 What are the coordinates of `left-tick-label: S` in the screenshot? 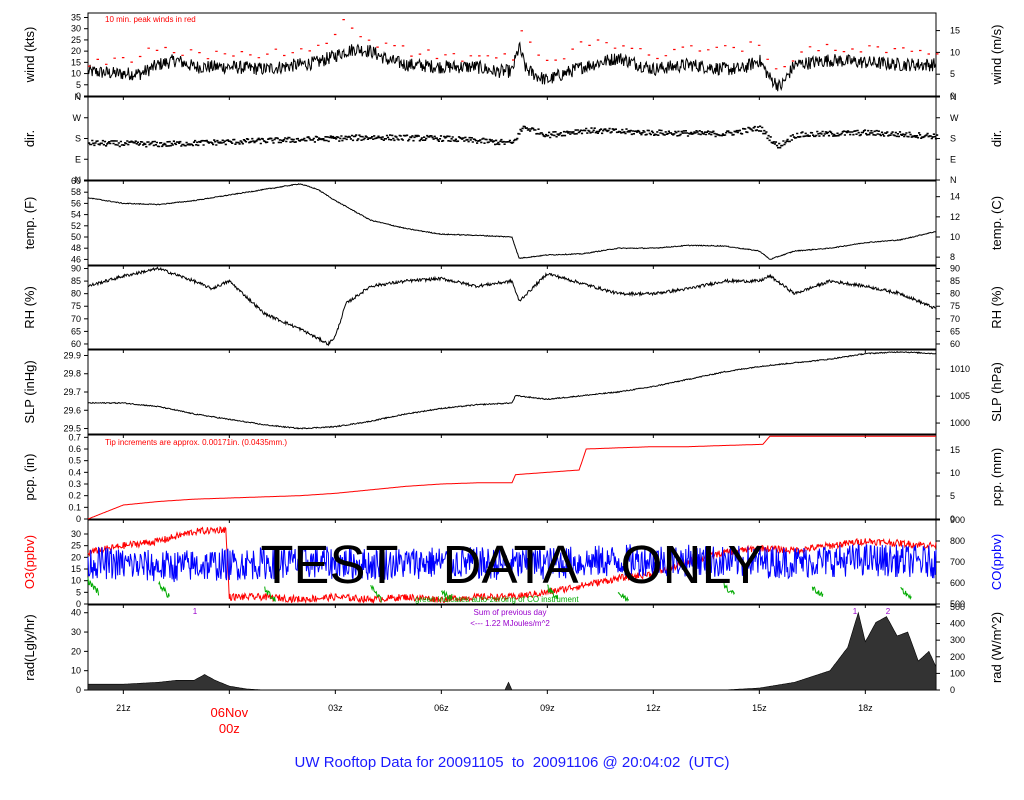 It's located at (78, 139).